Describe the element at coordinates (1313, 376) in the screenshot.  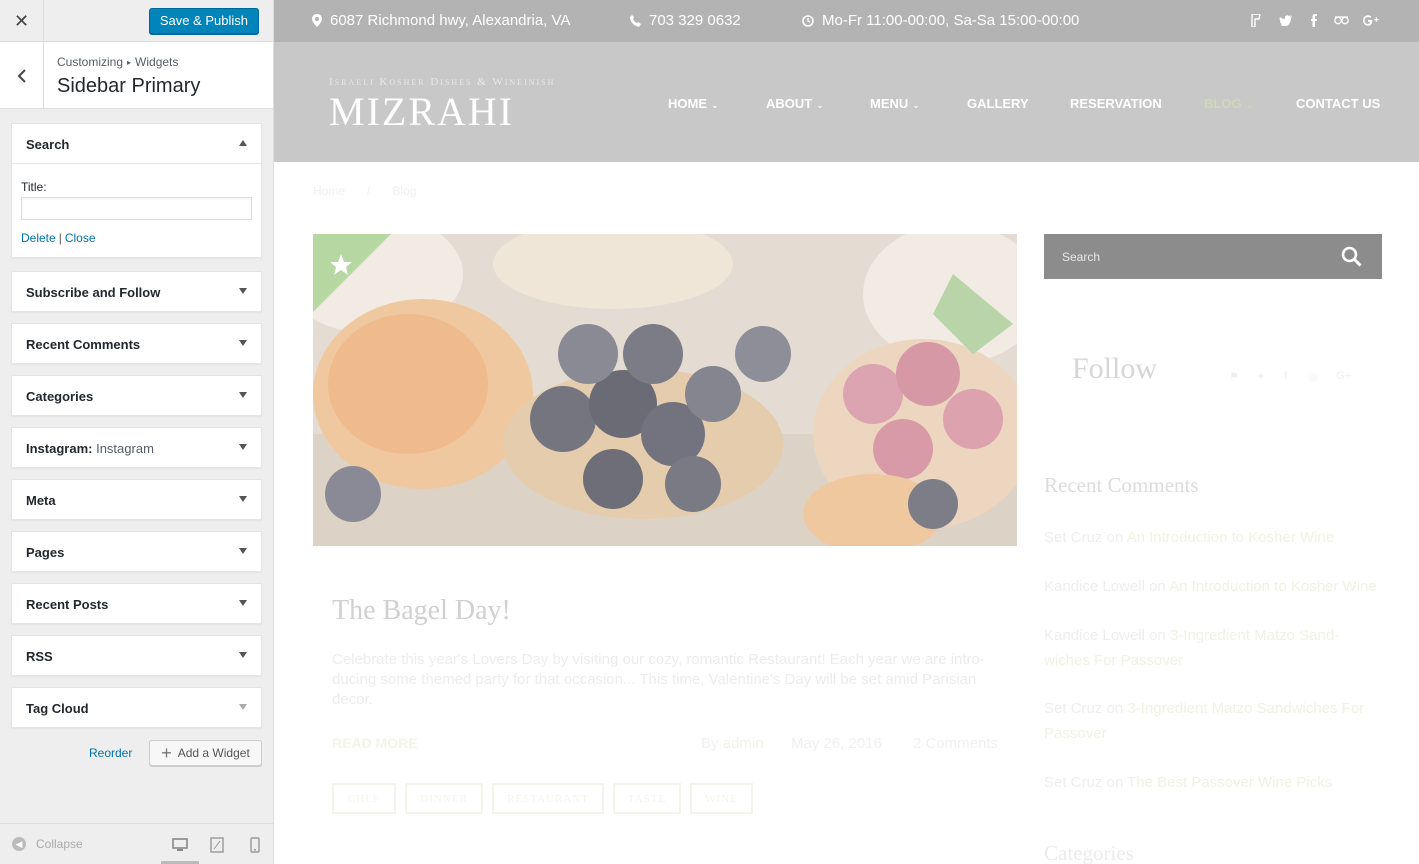
I see `tripadvisor-icon: ◎` at that location.